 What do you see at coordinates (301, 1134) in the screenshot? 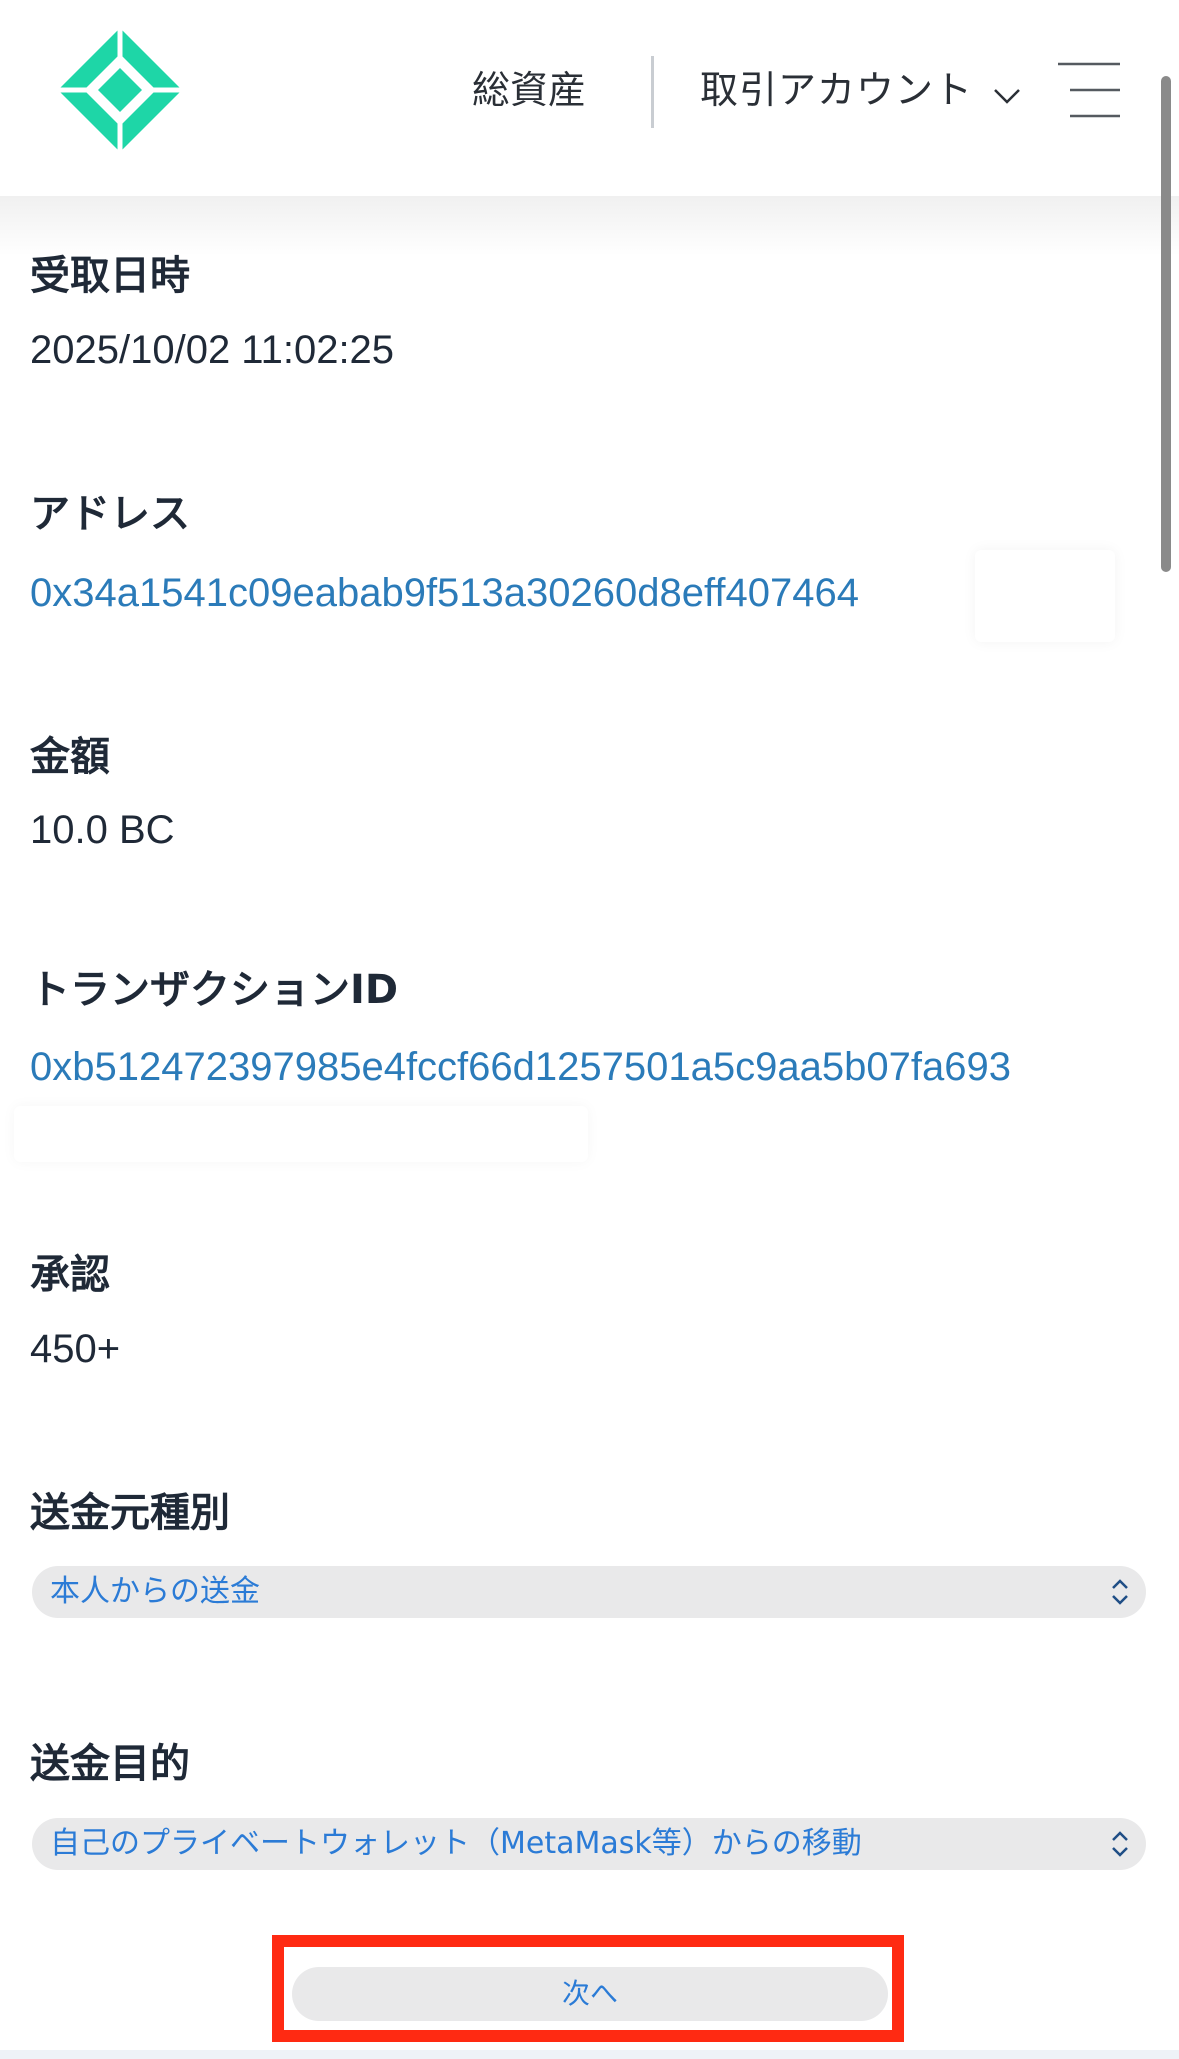
I see `transaction-id-overlay` at bounding box center [301, 1134].